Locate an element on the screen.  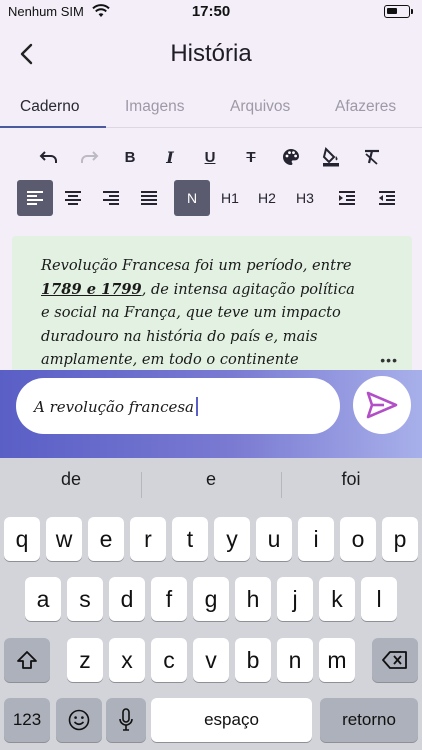
return-key: retorno is located at coordinates (369, 720).